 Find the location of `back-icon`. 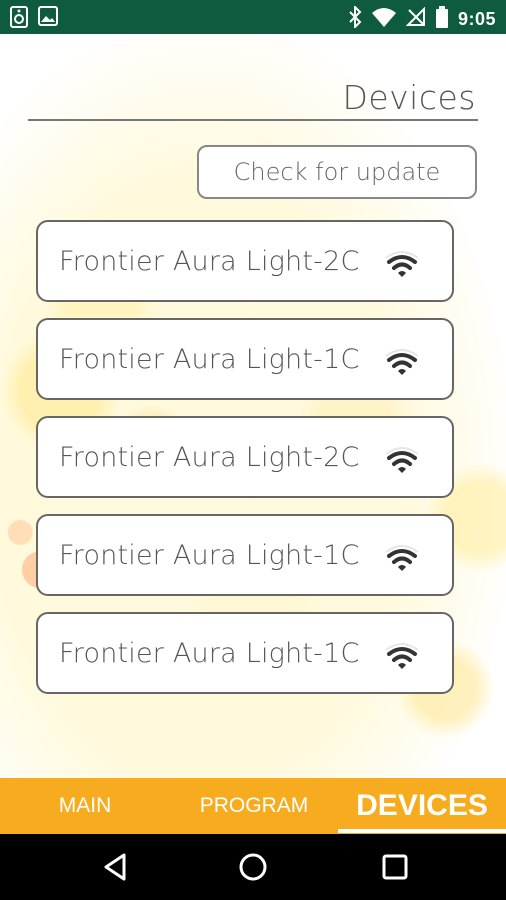

back-icon is located at coordinates (115, 867).